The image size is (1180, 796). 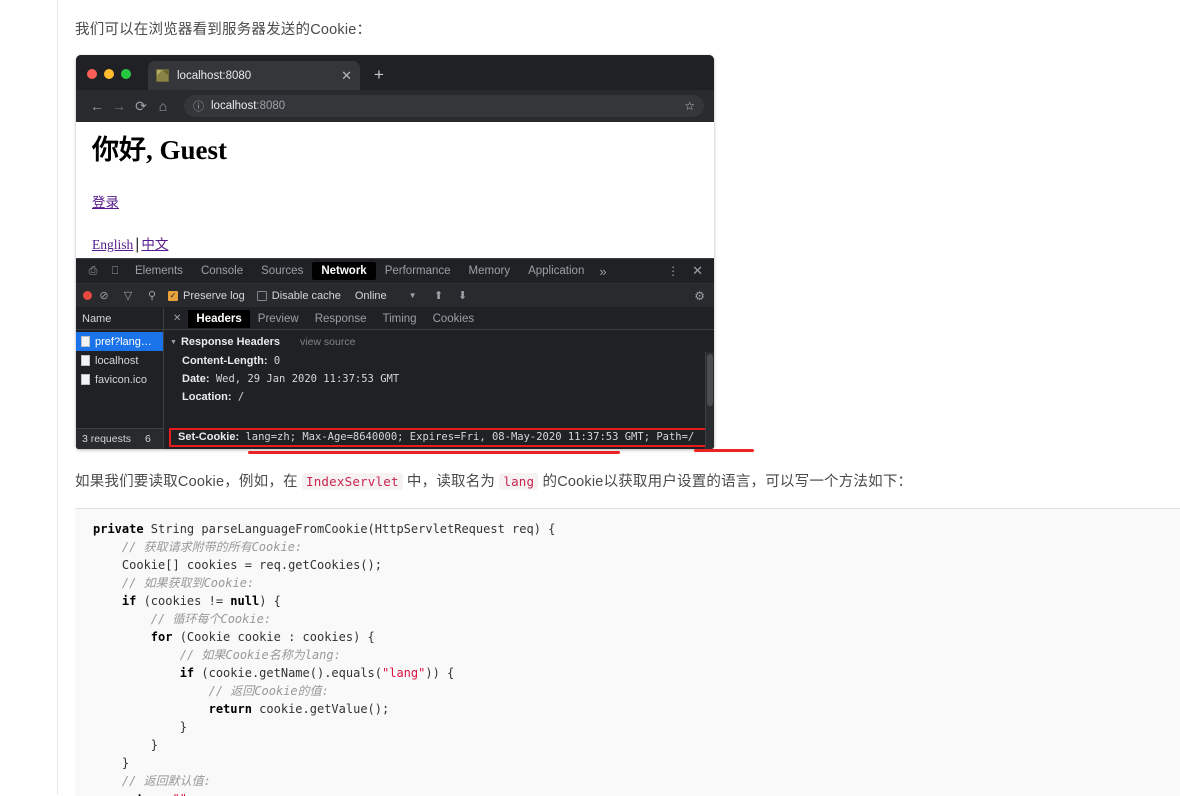 I want to click on forward-icon: →, so click(x=119, y=106).